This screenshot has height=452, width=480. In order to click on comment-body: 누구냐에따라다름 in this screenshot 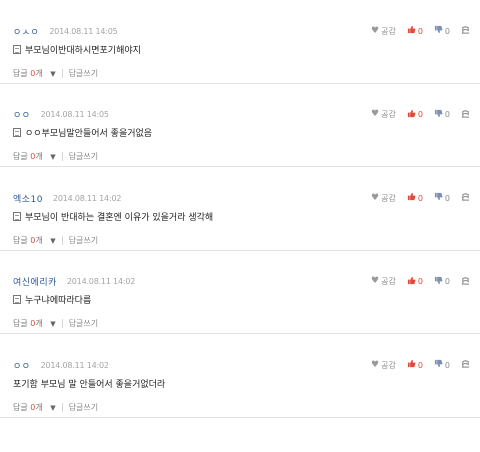, I will do `click(52, 300)`.